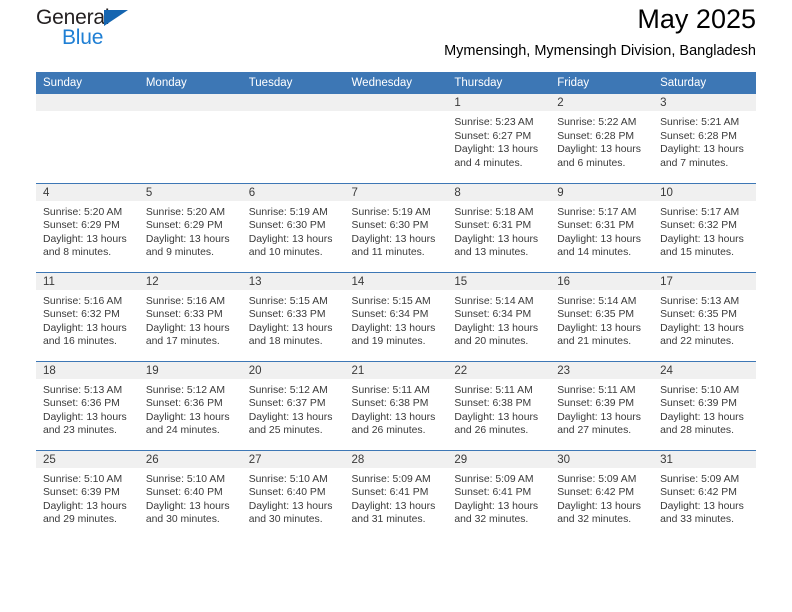  I want to click on sunrise-text: Sunrise: 5:19 AM, so click(391, 212).